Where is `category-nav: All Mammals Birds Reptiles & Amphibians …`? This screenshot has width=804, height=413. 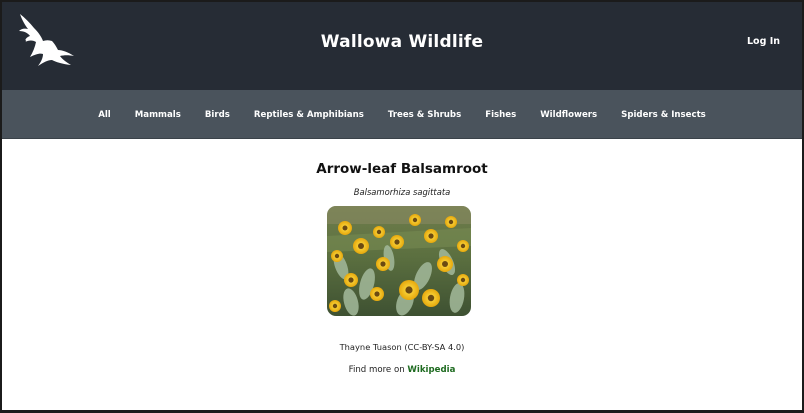 category-nav: All Mammals Birds Reptiles & Amphibians … is located at coordinates (402, 114).